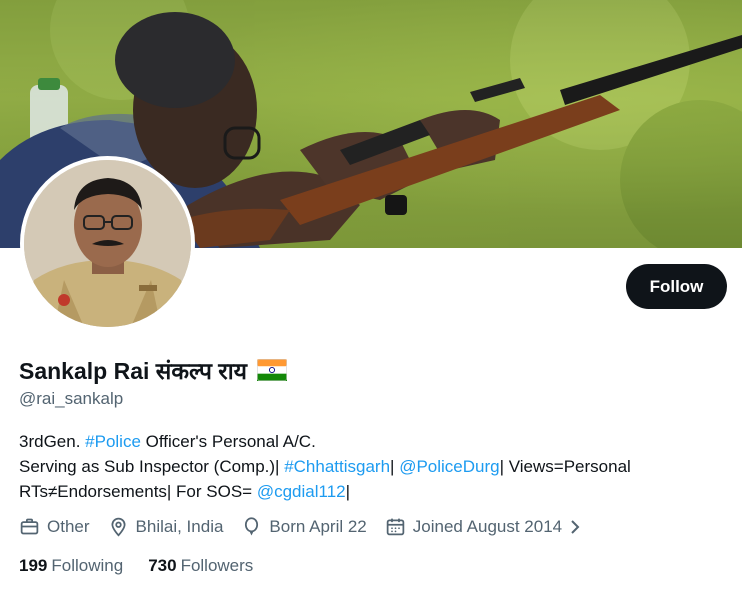  Describe the element at coordinates (52, 441) in the screenshot. I see `bio-text: 3rdGen.` at that location.